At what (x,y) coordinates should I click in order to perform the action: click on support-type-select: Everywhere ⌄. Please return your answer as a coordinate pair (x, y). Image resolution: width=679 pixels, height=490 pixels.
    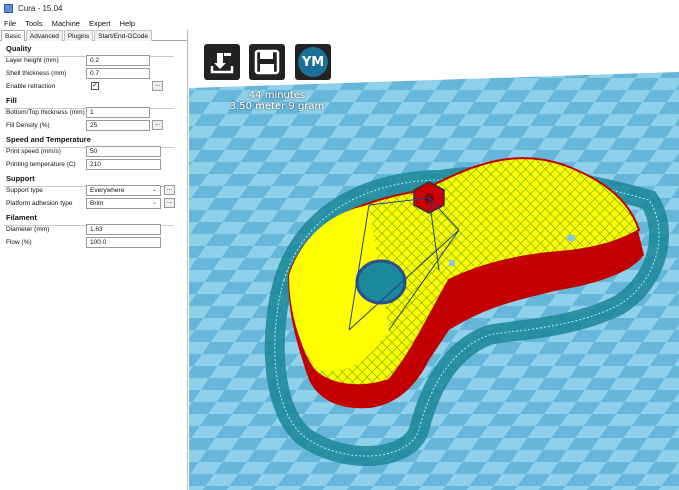
    Looking at the image, I should click on (123, 190).